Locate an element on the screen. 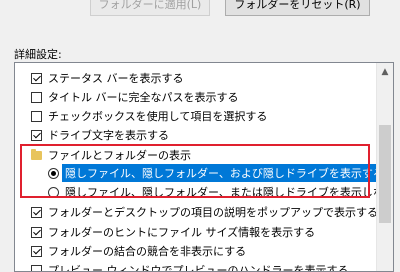 This screenshot has height=272, width=400. setting-drive-letters: ドライブ文字を表示する is located at coordinates (100, 135).